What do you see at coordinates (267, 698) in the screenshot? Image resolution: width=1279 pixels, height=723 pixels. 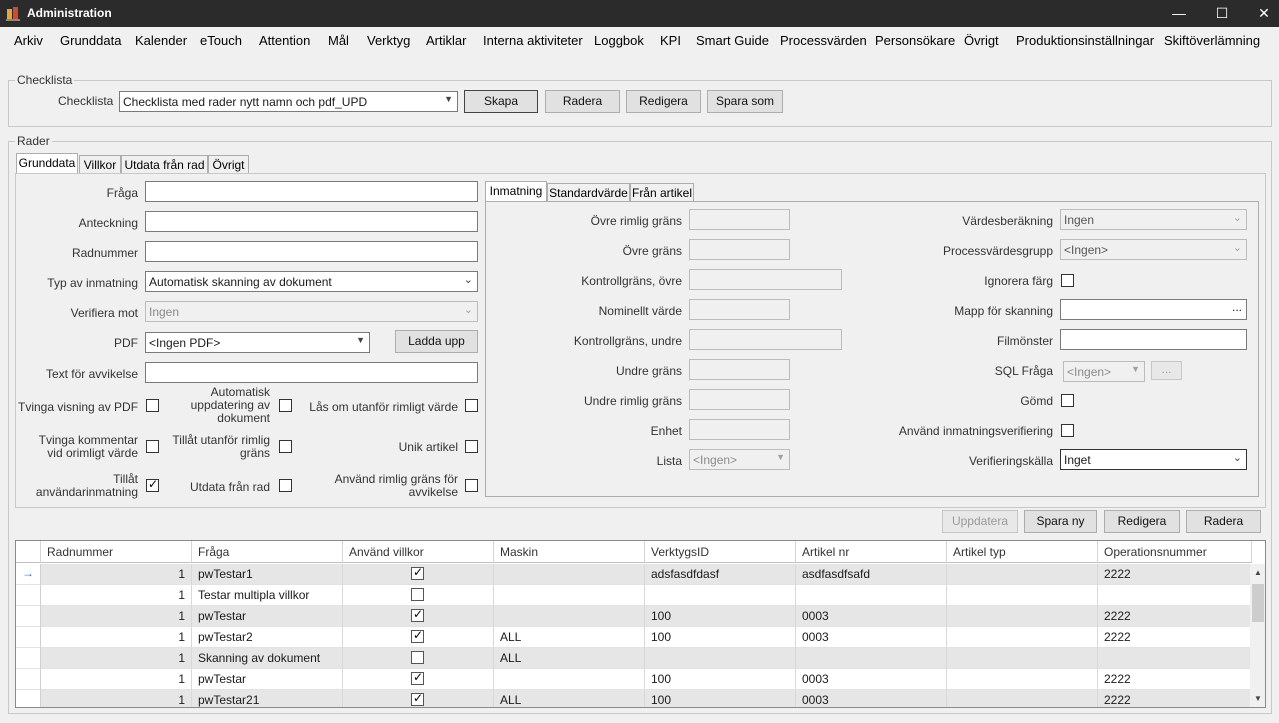 I see `cell-fraga: pwTestar21` at bounding box center [267, 698].